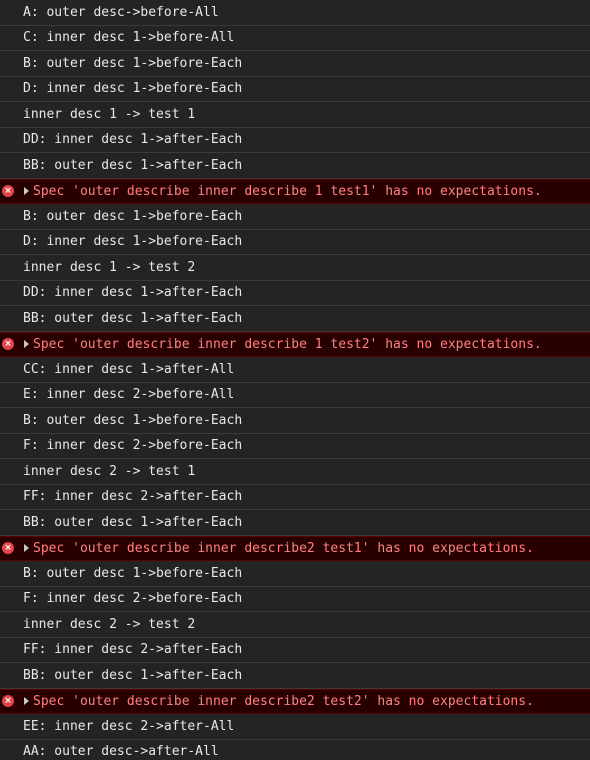 The width and height of the screenshot is (590, 760). I want to click on log-message-text: A: outer desc->before-All, so click(121, 12).